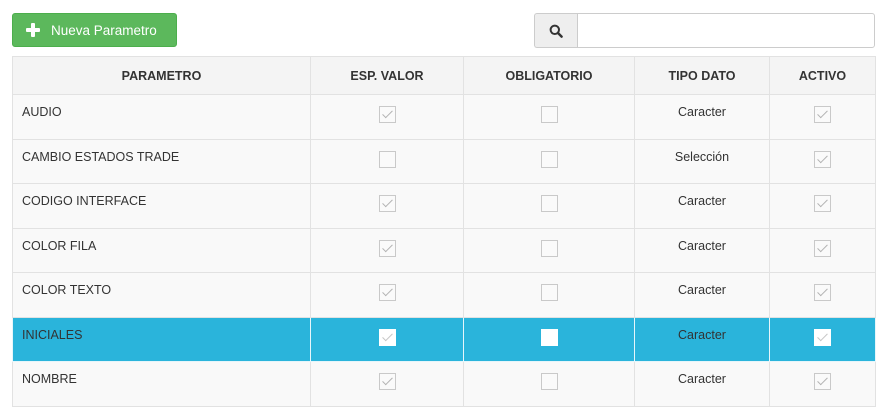 The image size is (886, 415). I want to click on cell-parametro: INICIALES, so click(161, 339).